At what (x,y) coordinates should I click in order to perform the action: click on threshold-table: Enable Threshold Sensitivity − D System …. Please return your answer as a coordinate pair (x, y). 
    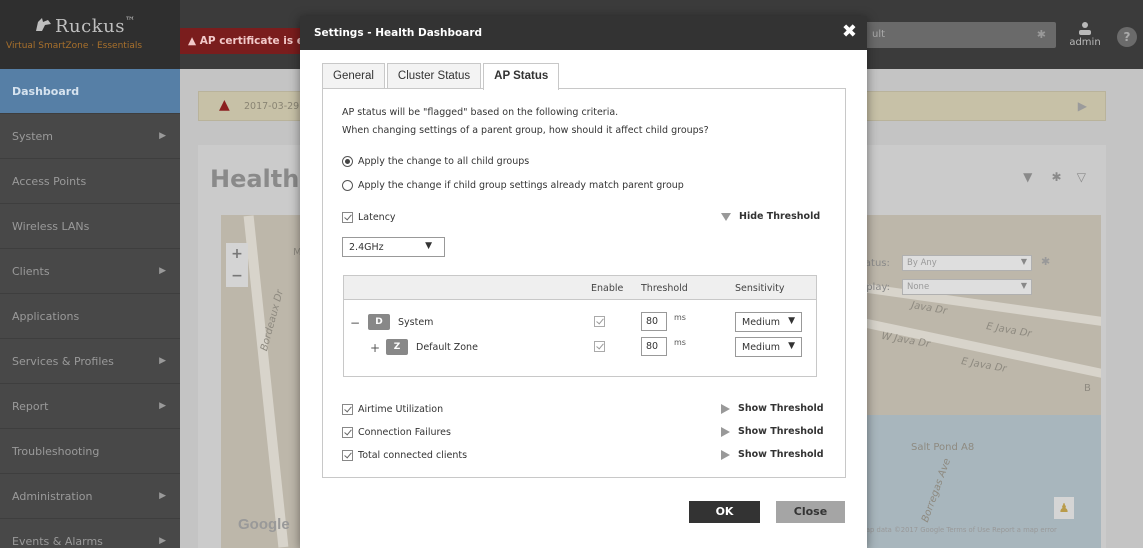
    Looking at the image, I should click on (580, 326).